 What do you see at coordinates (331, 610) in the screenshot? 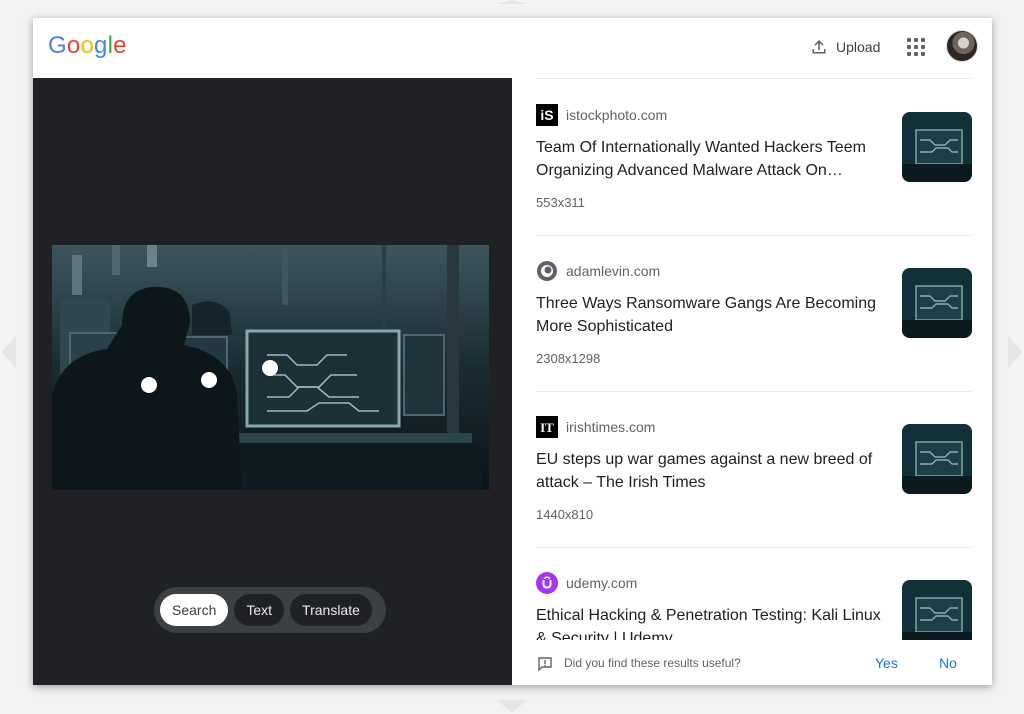
I see `translate-mode-button: Translate` at bounding box center [331, 610].